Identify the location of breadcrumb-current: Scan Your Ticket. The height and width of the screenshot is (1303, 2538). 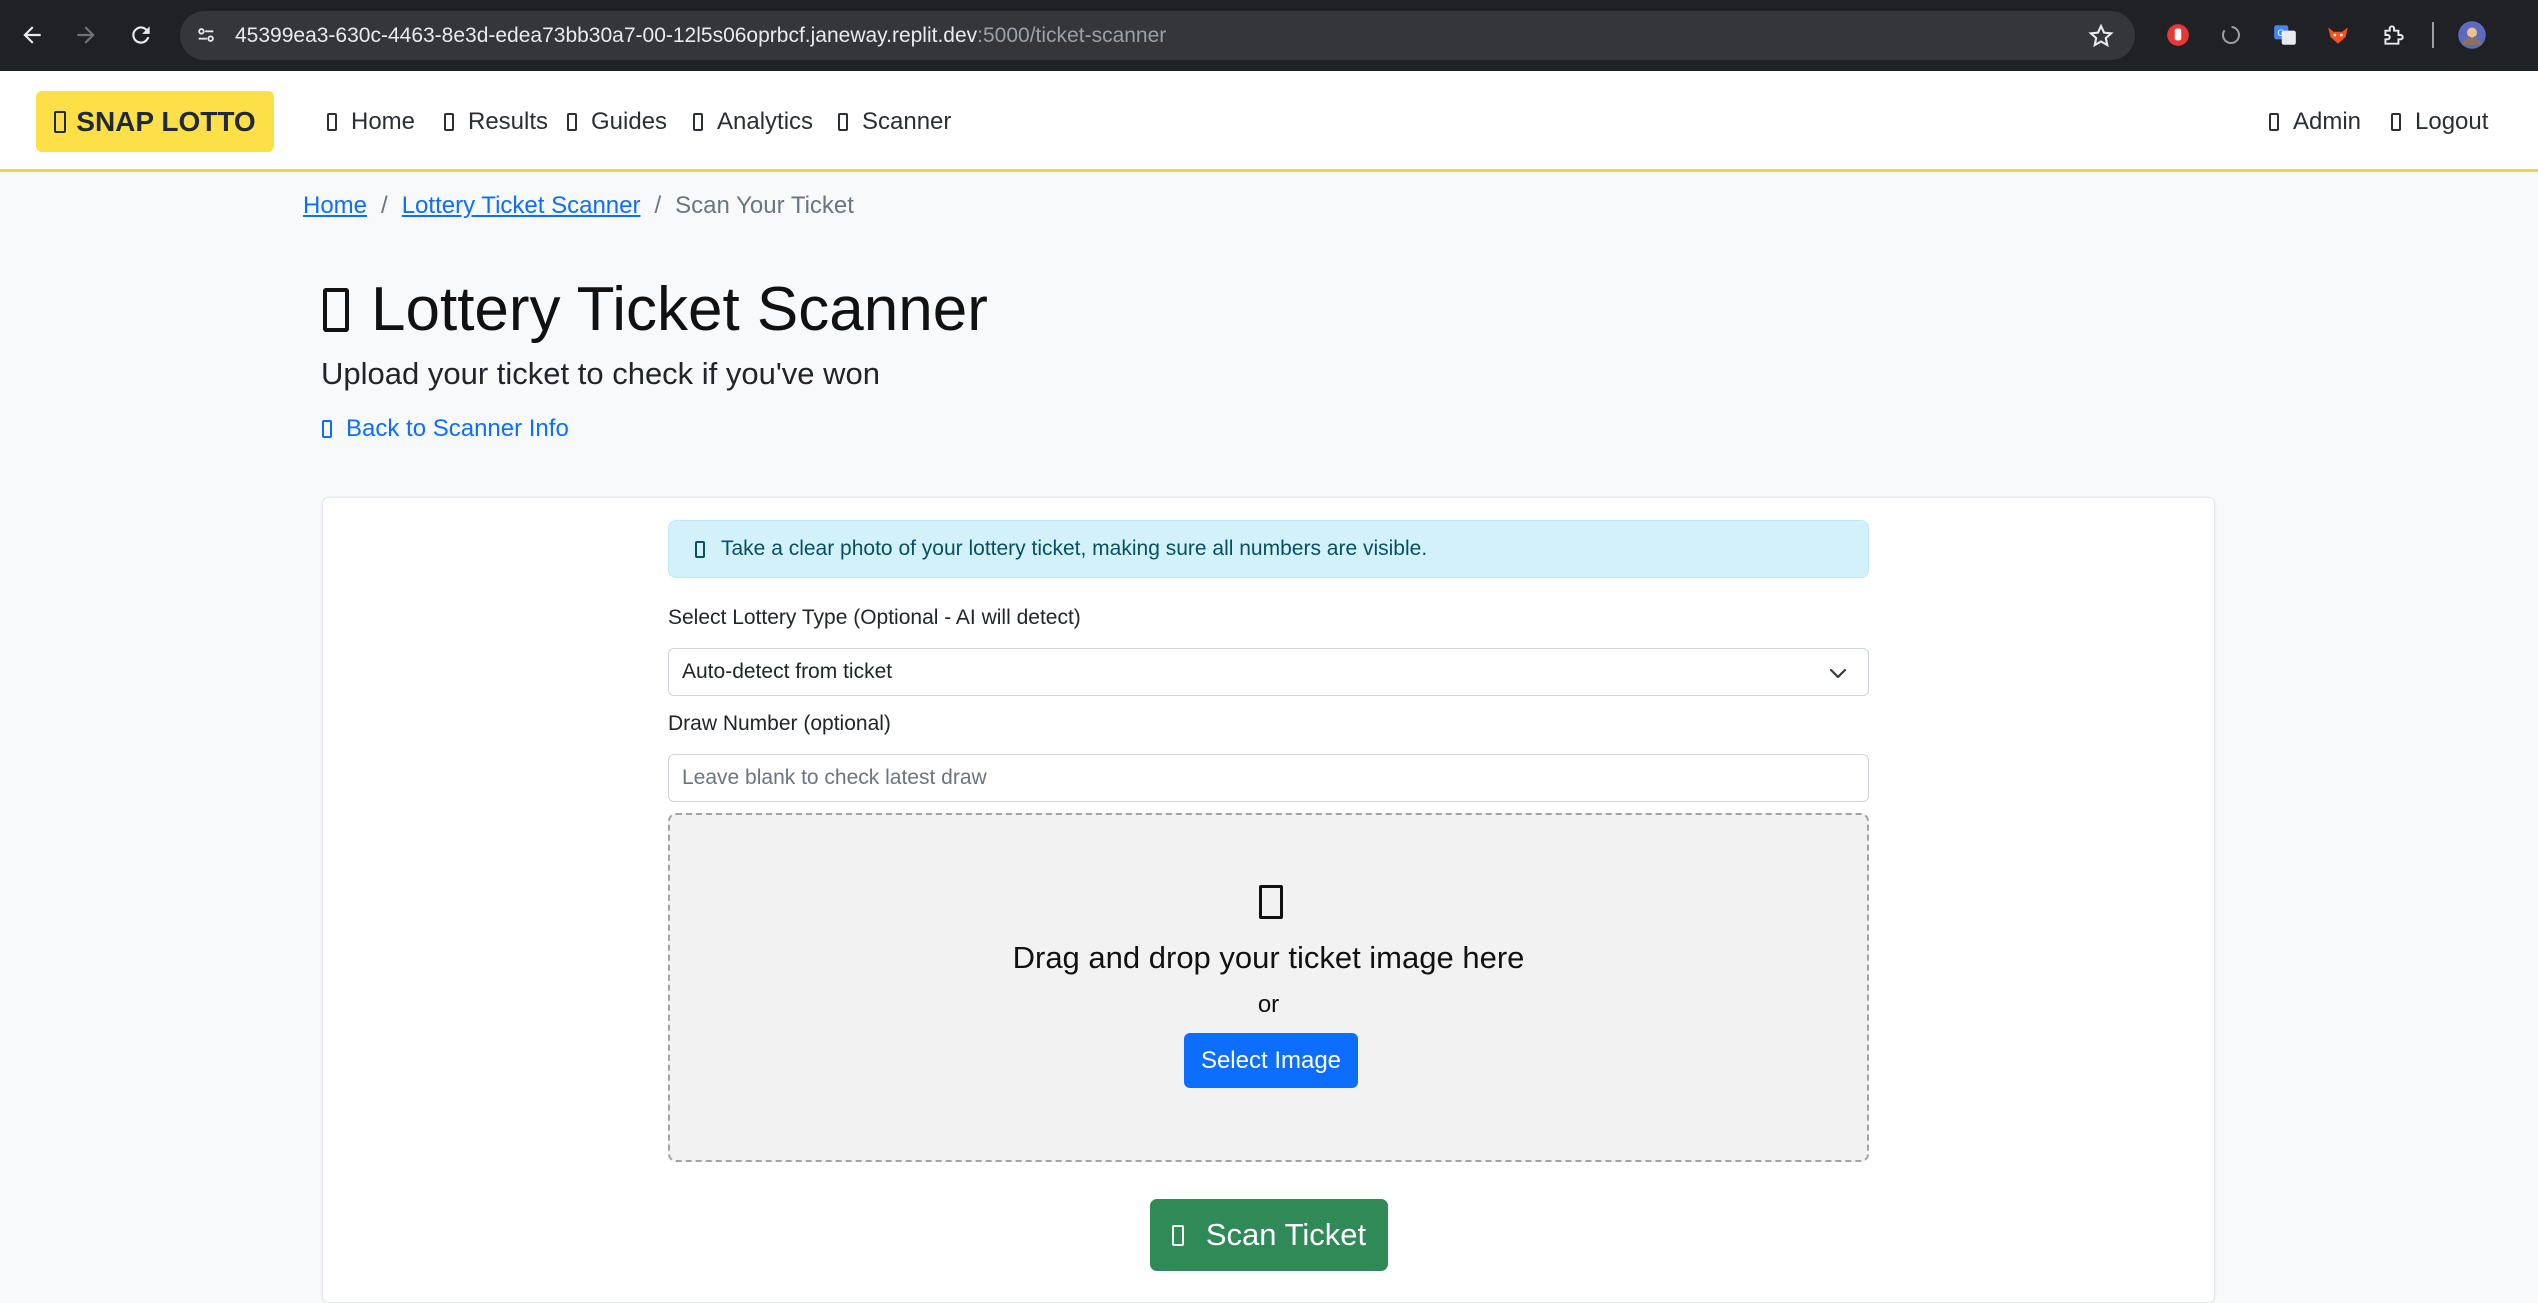
(764, 205).